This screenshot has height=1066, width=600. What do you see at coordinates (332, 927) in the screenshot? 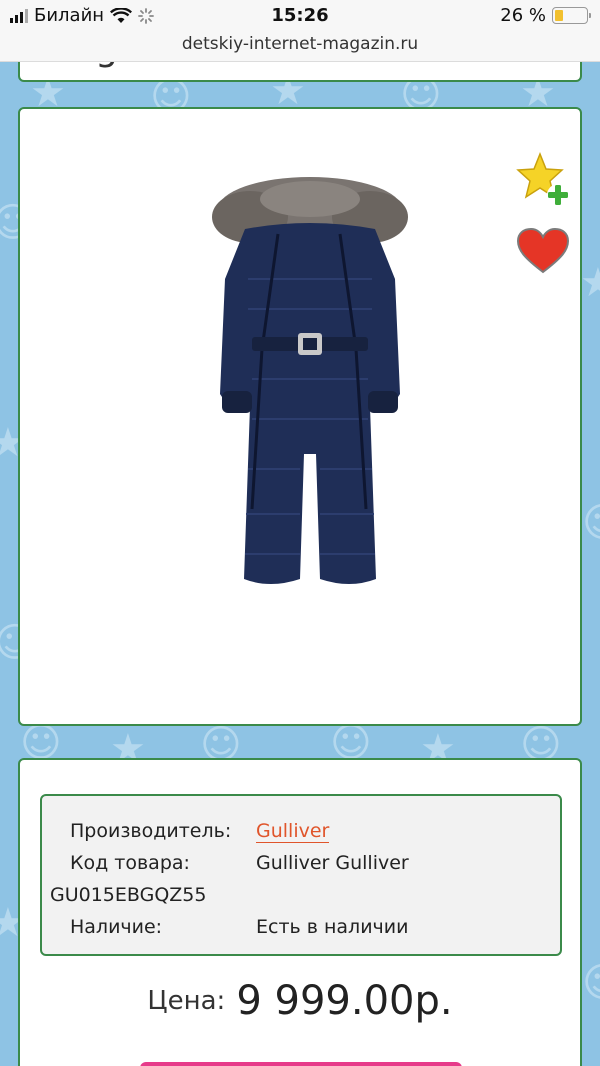
I see `availability-value: Есть в наличии` at bounding box center [332, 927].